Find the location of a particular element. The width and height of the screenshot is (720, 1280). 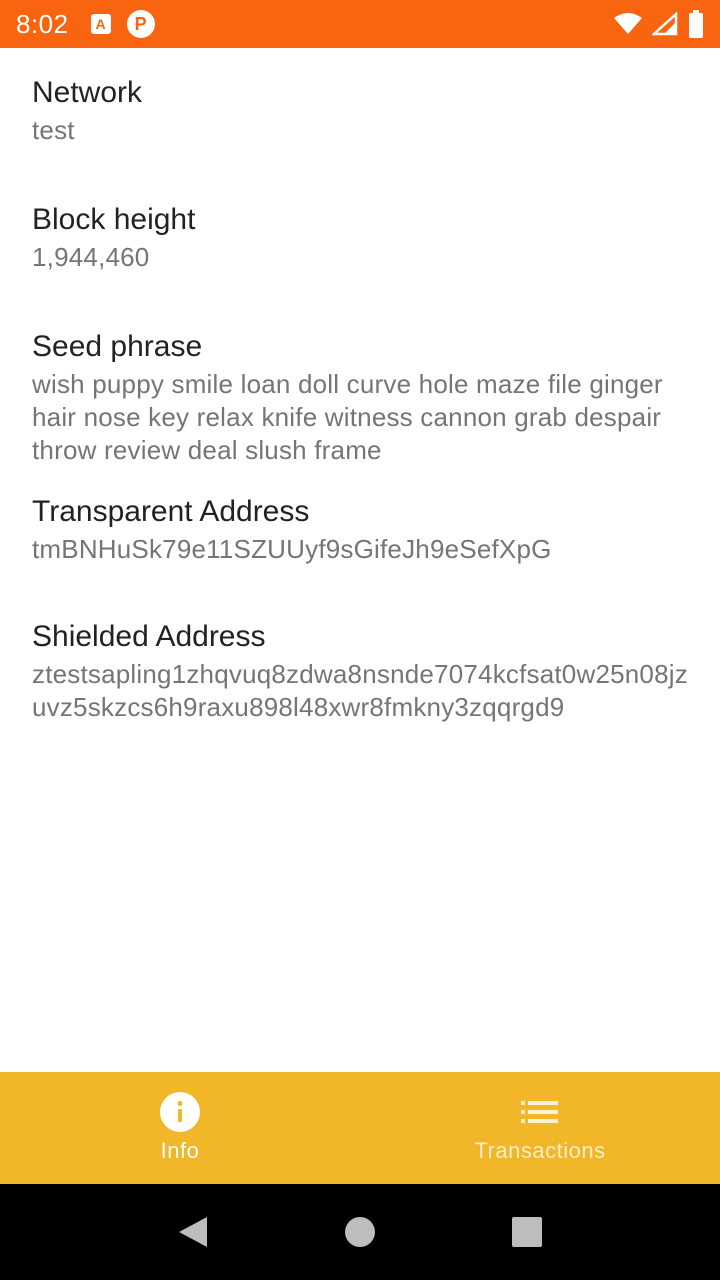

bottom-navigation: Info Transactions is located at coordinates (360, 1128).